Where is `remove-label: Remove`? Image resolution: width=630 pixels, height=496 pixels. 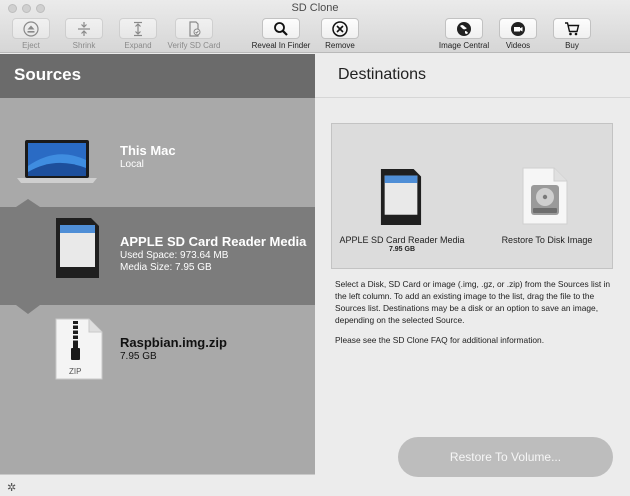 remove-label: Remove is located at coordinates (340, 45).